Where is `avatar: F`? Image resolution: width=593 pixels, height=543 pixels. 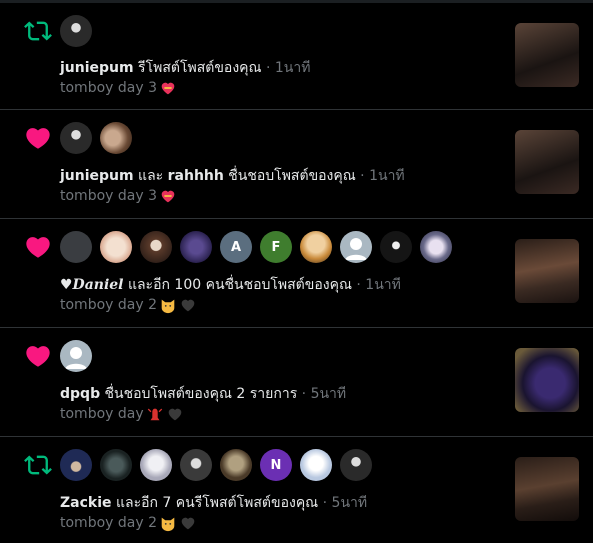
avatar: F is located at coordinates (276, 247).